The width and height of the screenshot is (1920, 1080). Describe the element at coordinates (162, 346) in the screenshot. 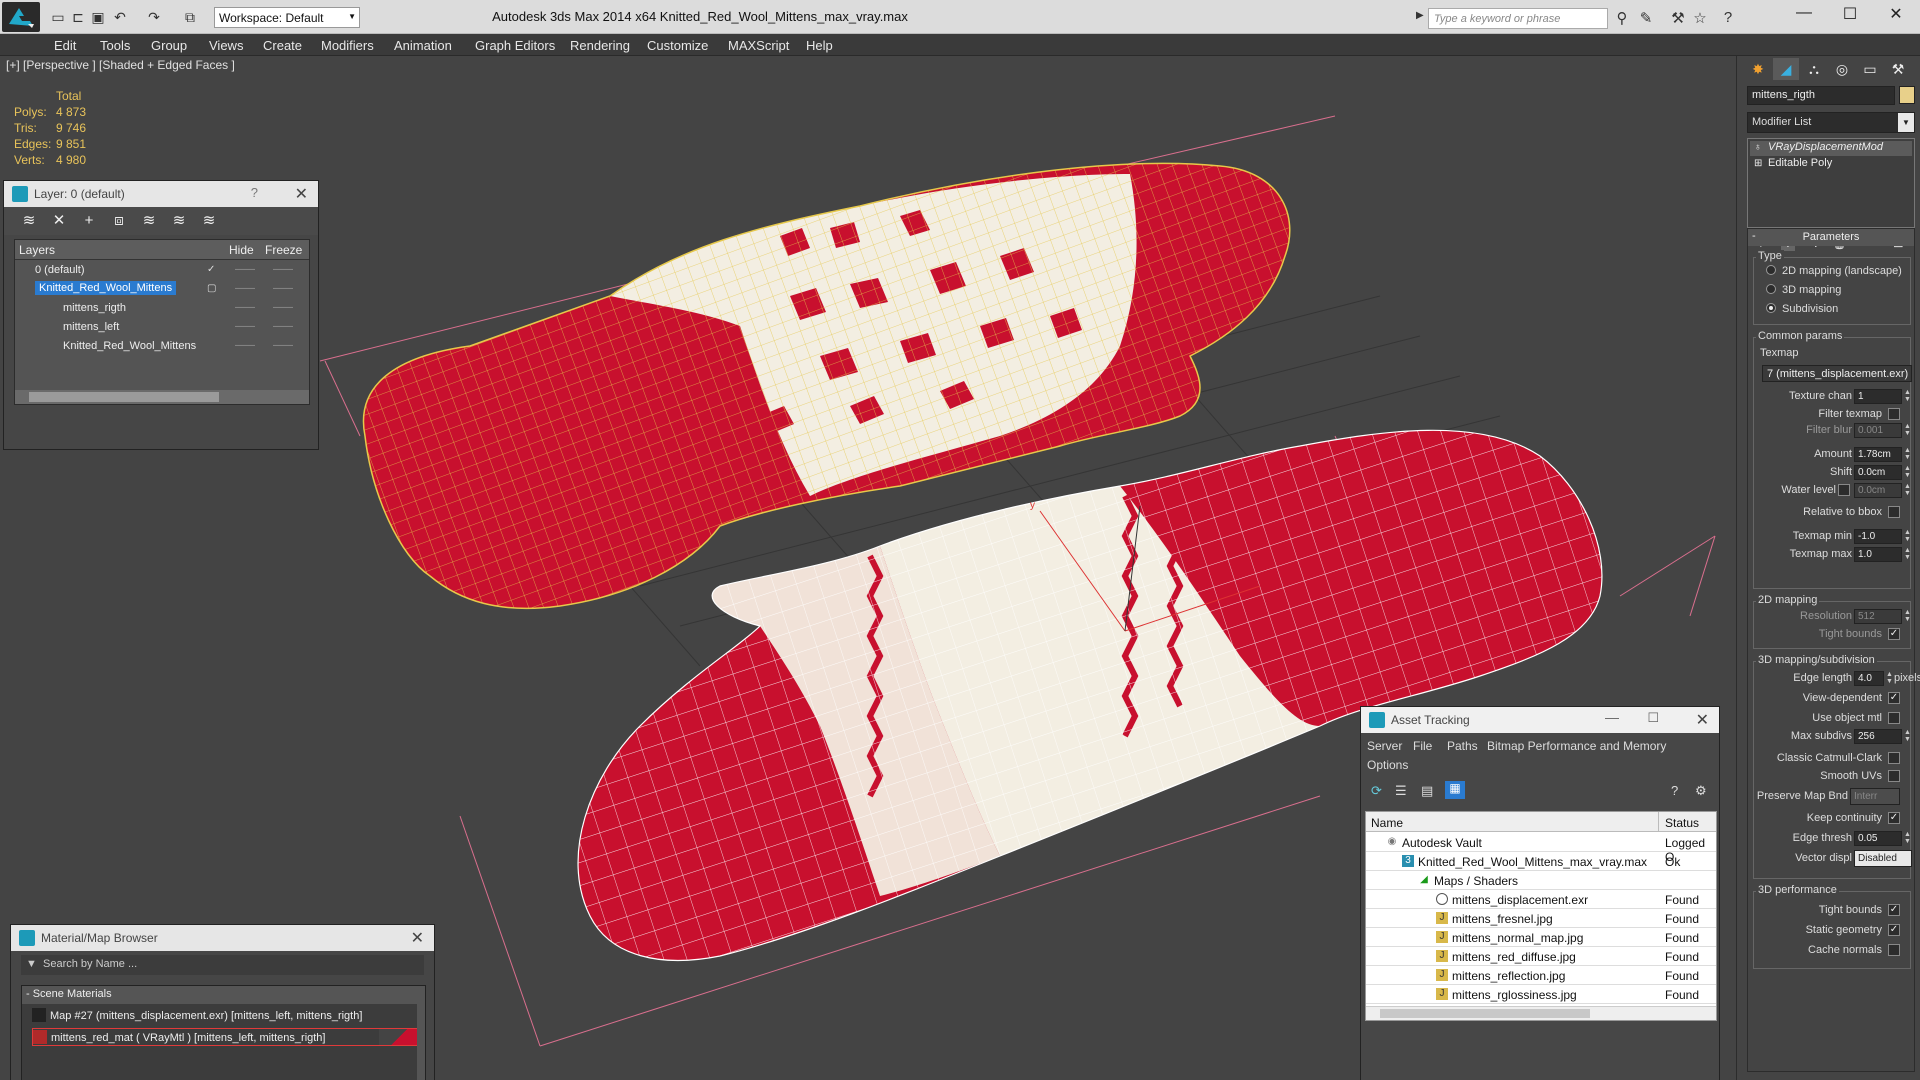

I see `object-row: Knitted_Red_Wool_Mittens —— ——` at that location.